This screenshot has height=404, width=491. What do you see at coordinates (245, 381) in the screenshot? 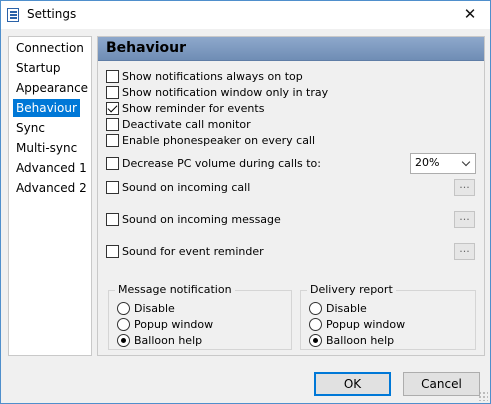
I see `dialog-button-bar: OK Cancel` at bounding box center [245, 381].